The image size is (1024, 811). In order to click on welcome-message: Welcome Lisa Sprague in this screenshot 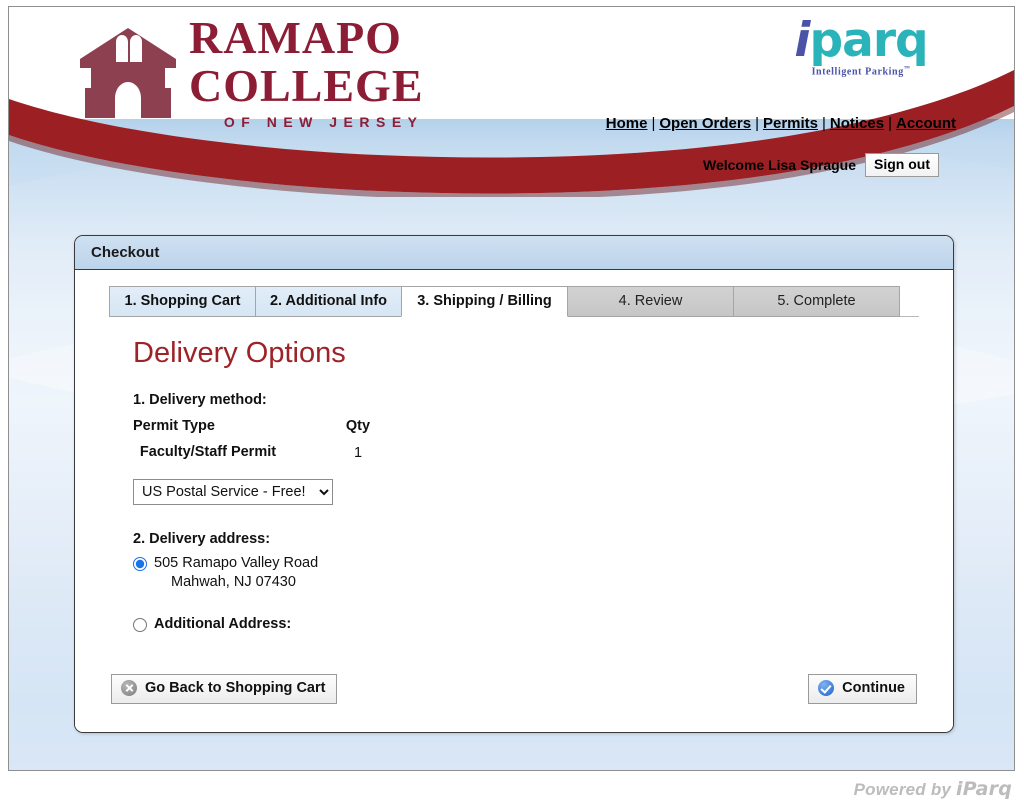, I will do `click(779, 165)`.